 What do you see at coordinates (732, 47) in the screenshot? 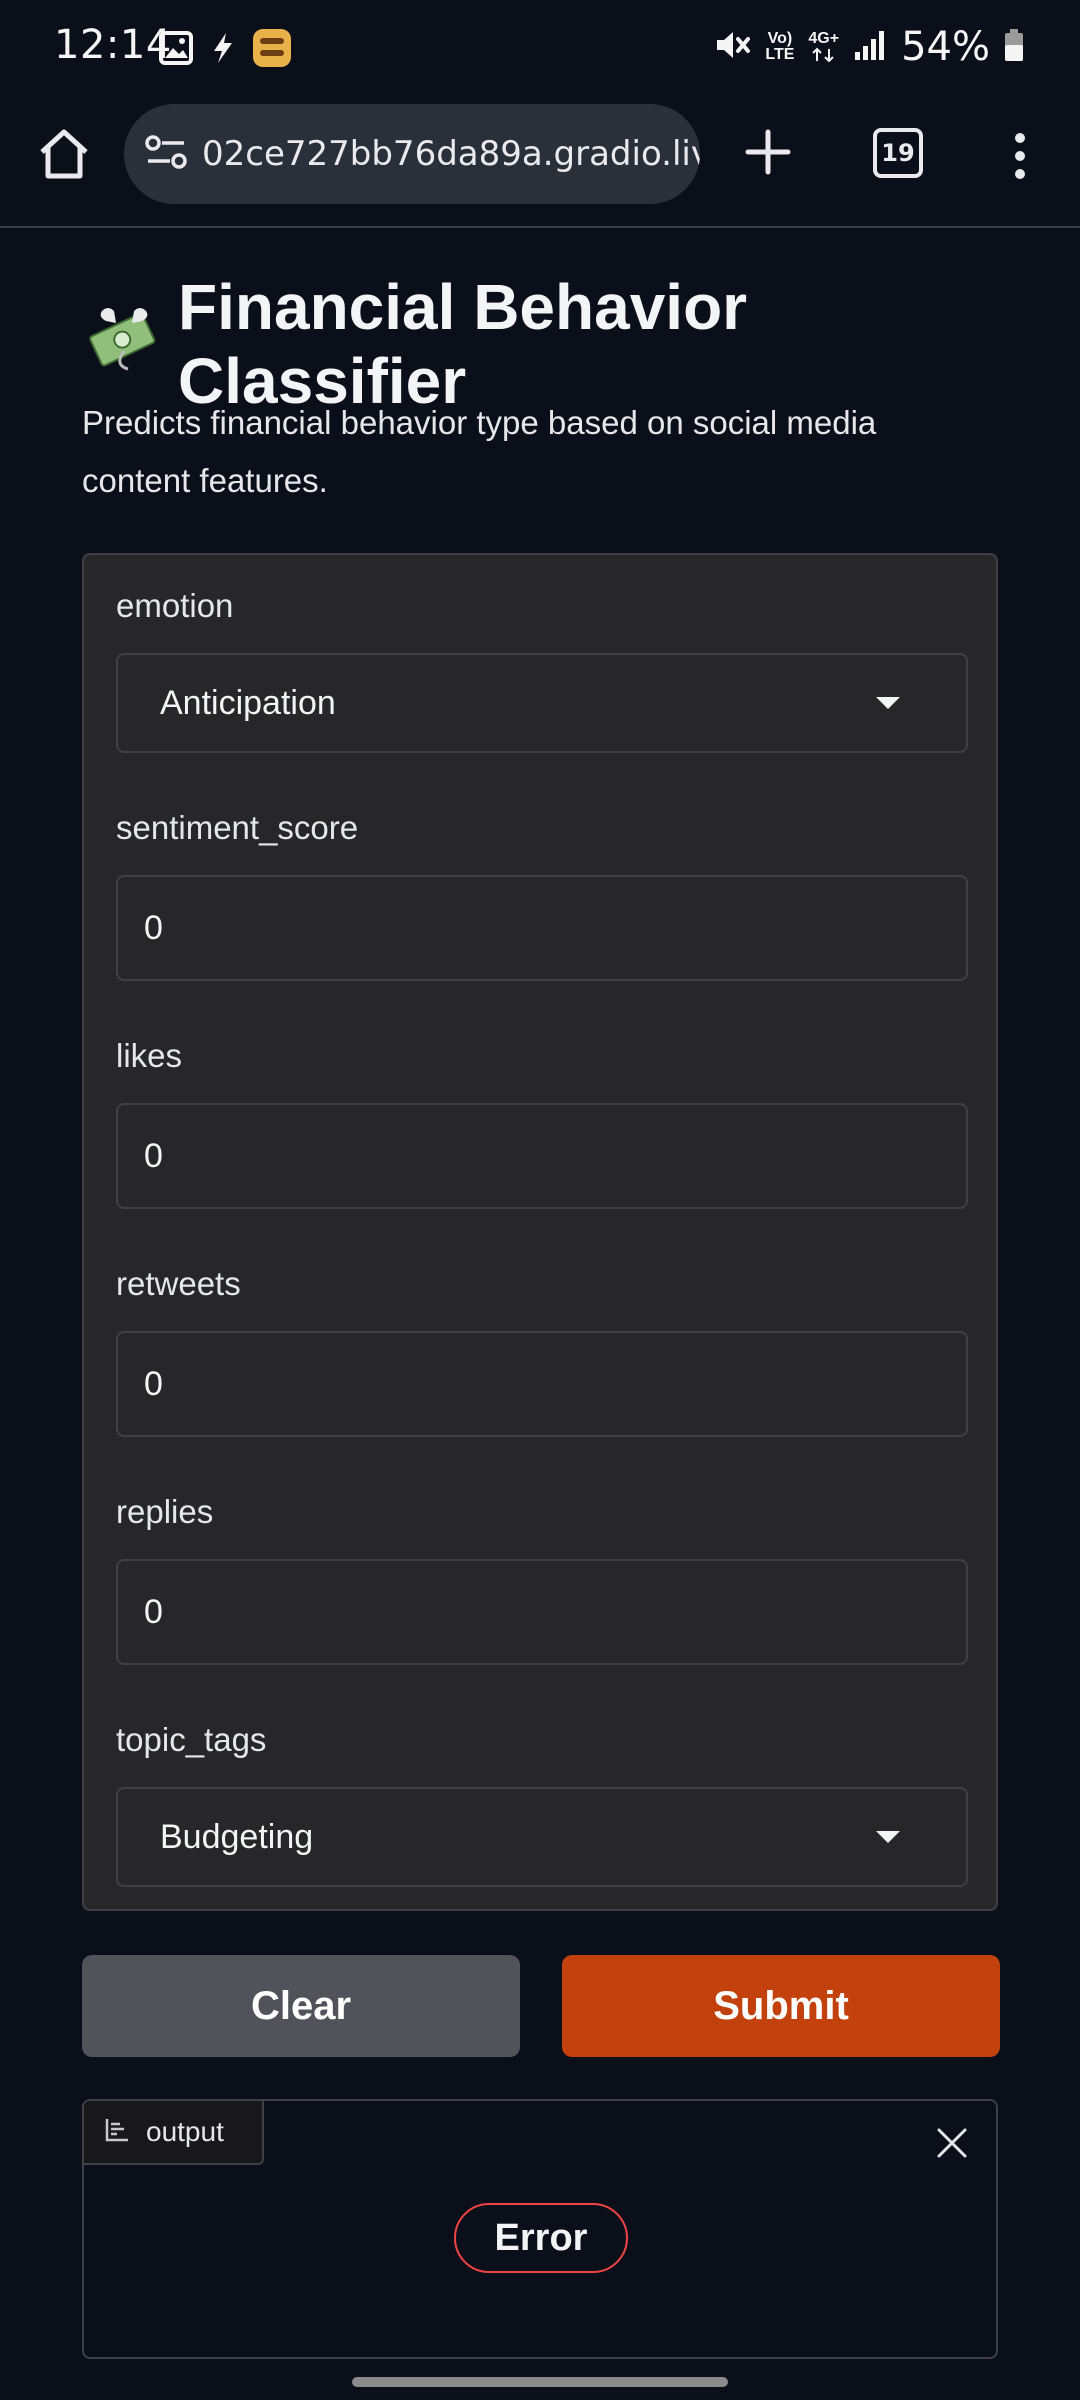
I see `mute-icon` at bounding box center [732, 47].